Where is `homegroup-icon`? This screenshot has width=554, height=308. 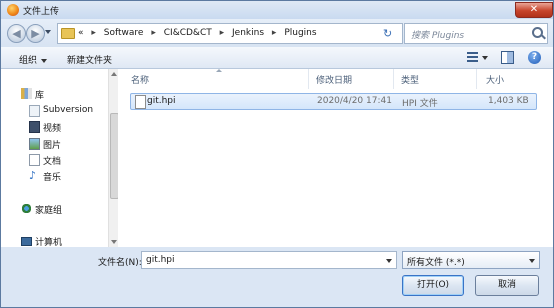 homegroup-icon is located at coordinates (26, 208).